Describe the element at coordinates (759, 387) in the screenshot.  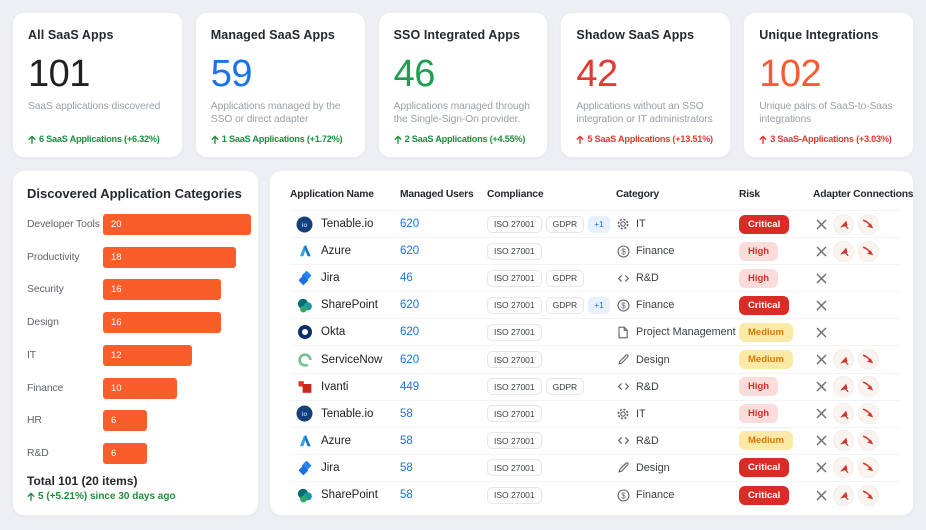
I see `risk-badge: High` at that location.